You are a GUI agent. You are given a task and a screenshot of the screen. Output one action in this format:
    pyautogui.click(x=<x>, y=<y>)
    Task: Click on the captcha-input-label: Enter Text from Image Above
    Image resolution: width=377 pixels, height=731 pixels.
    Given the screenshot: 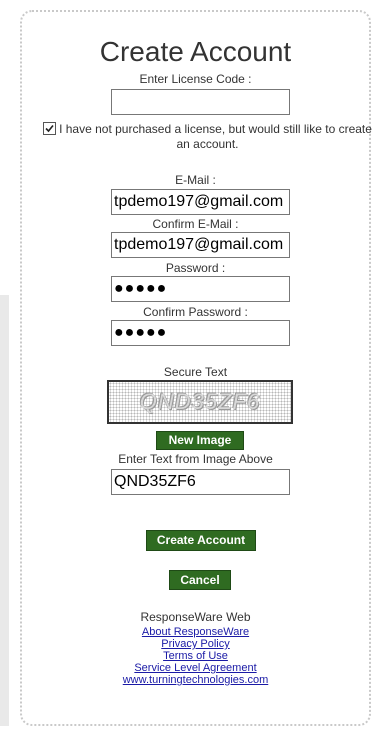 What is the action you would take?
    pyautogui.click(x=195, y=459)
    